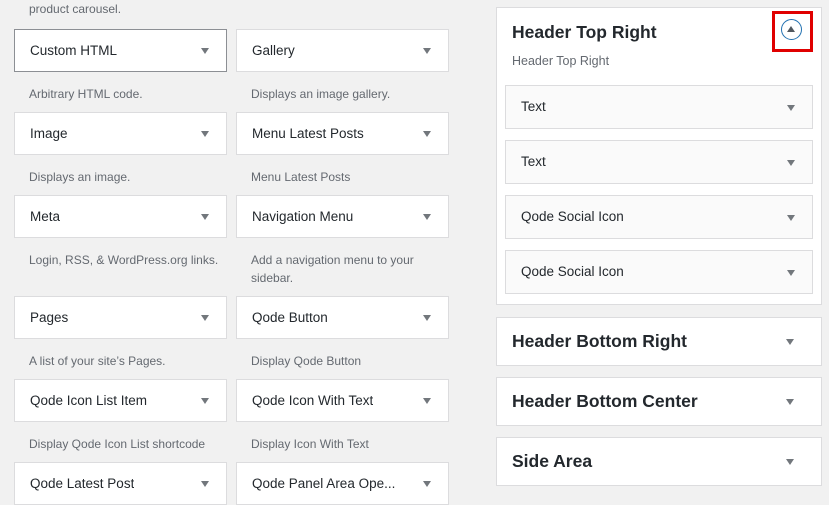 This screenshot has width=829, height=505. I want to click on widget-navigation-menu: Navigation Menu, so click(342, 216).